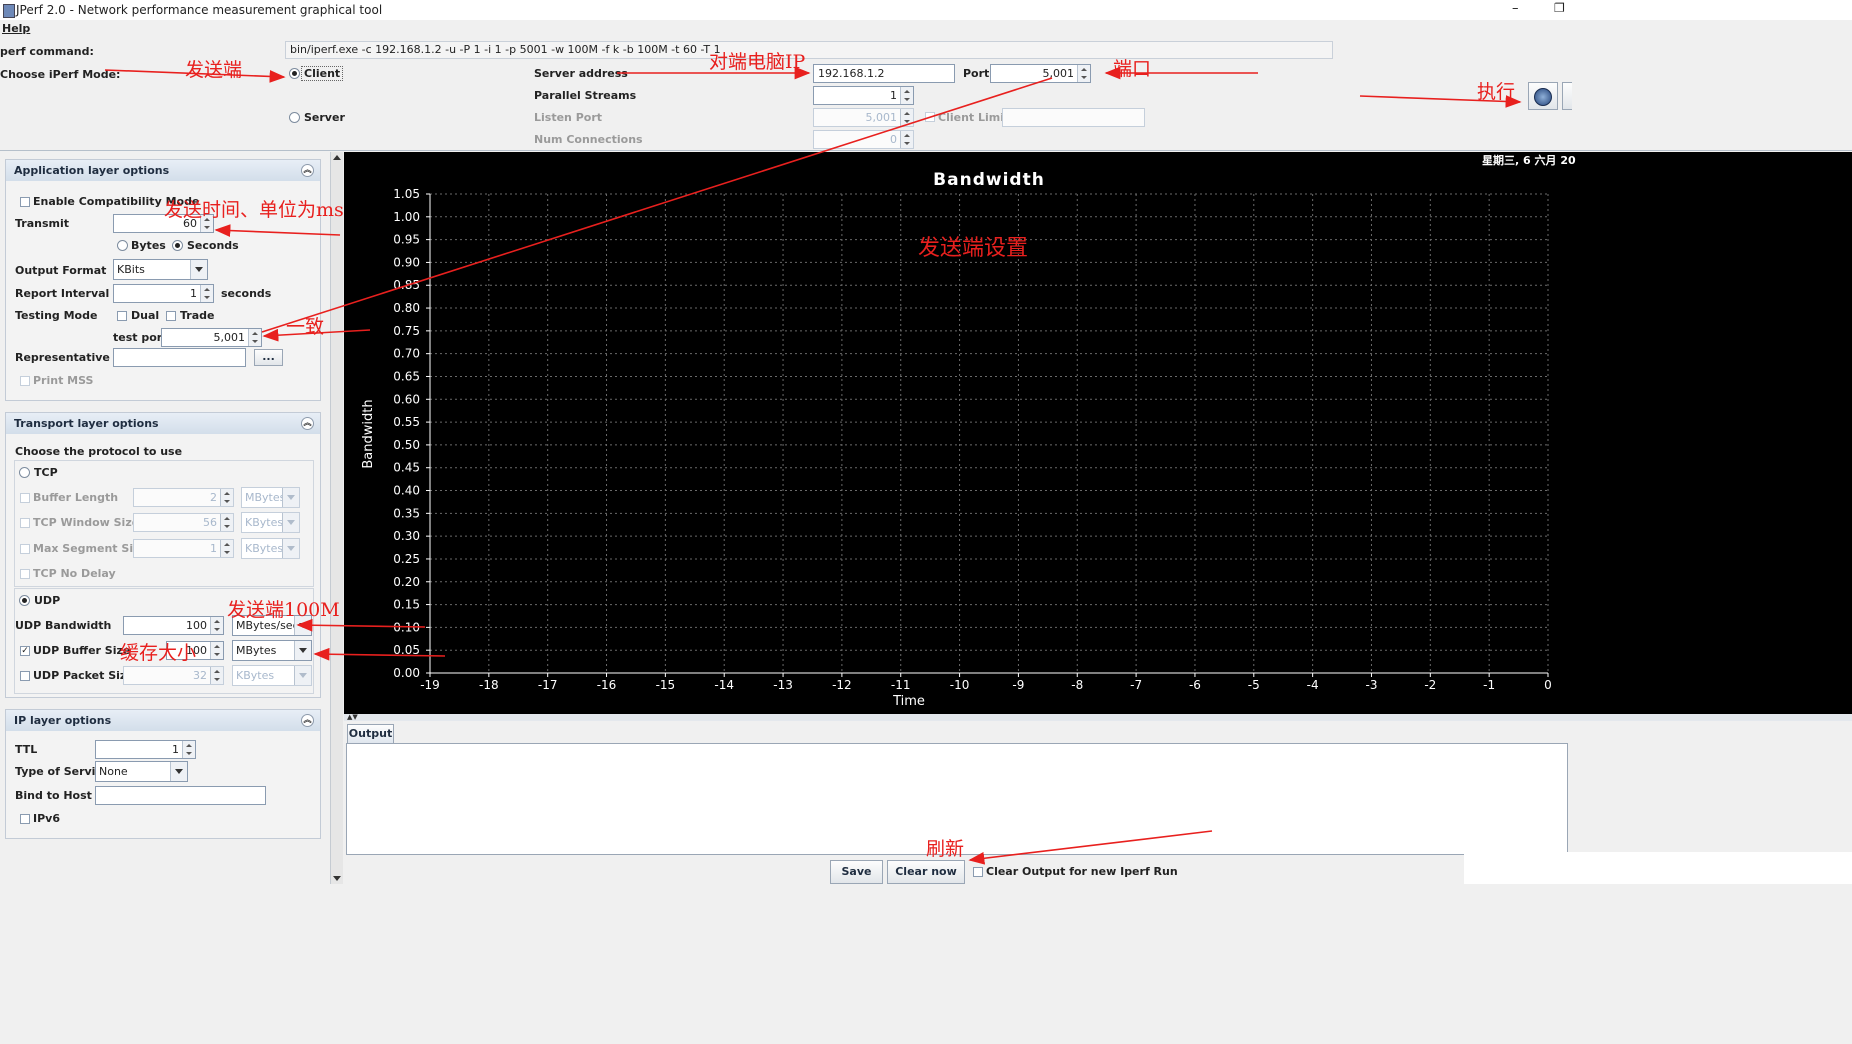  I want to click on client-limit-field, so click(1073, 117).